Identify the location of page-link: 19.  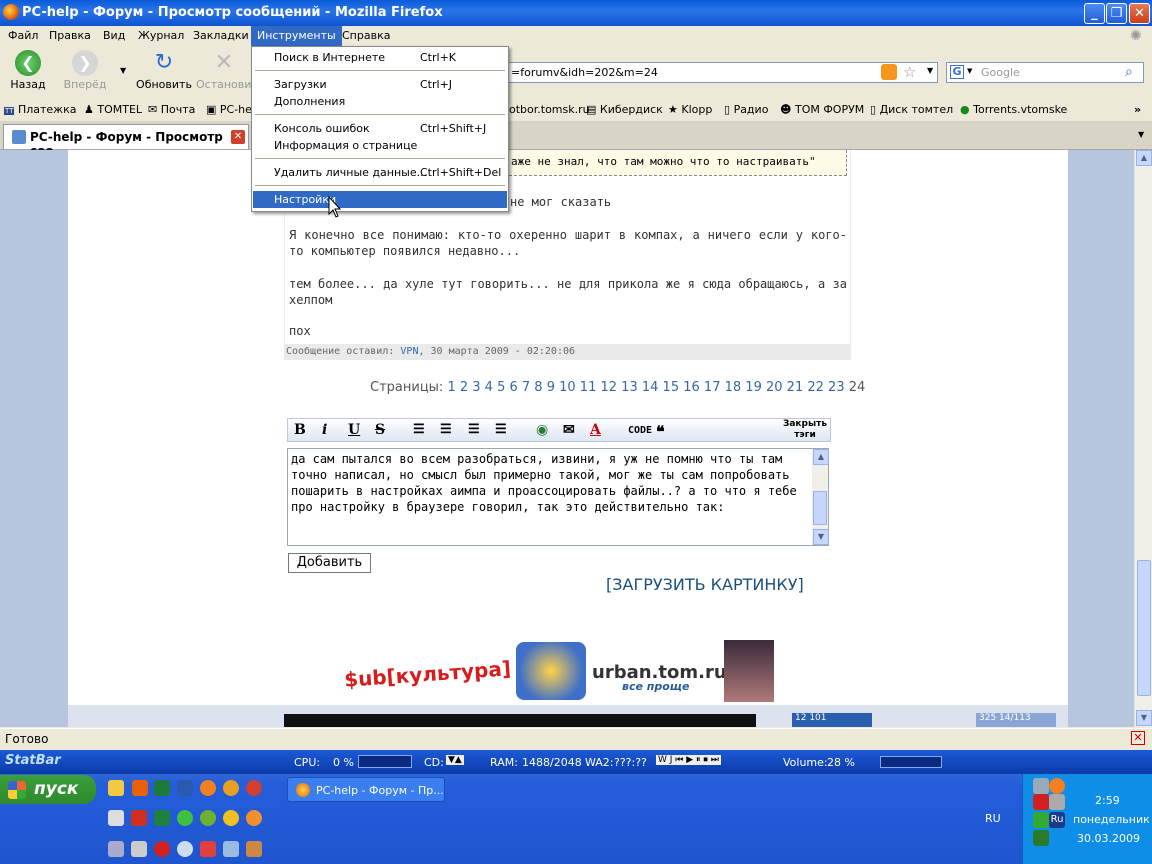
(755, 387).